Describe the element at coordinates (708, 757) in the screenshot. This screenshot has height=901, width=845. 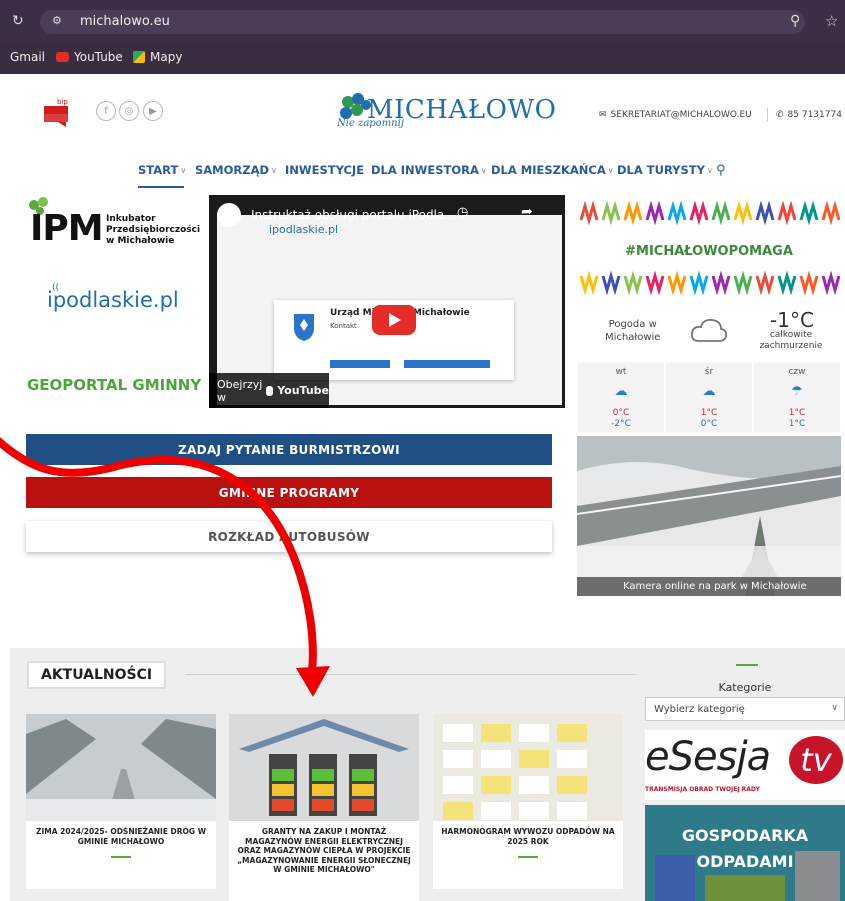
I see `esesja-text: eSesja` at that location.